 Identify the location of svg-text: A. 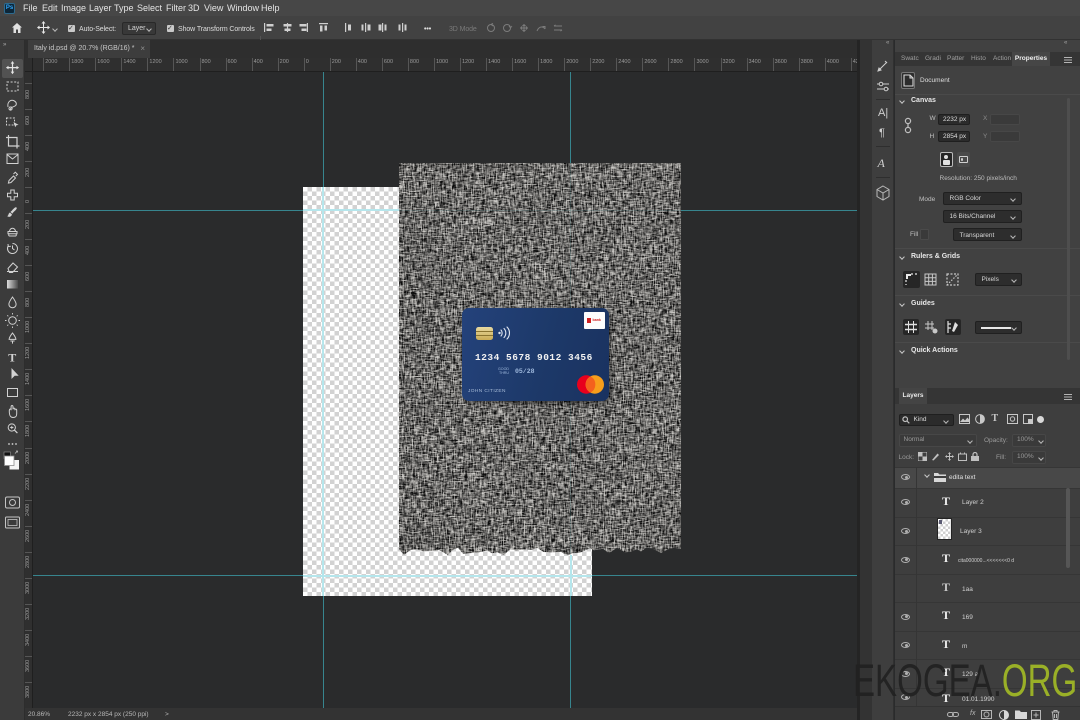
(881, 163).